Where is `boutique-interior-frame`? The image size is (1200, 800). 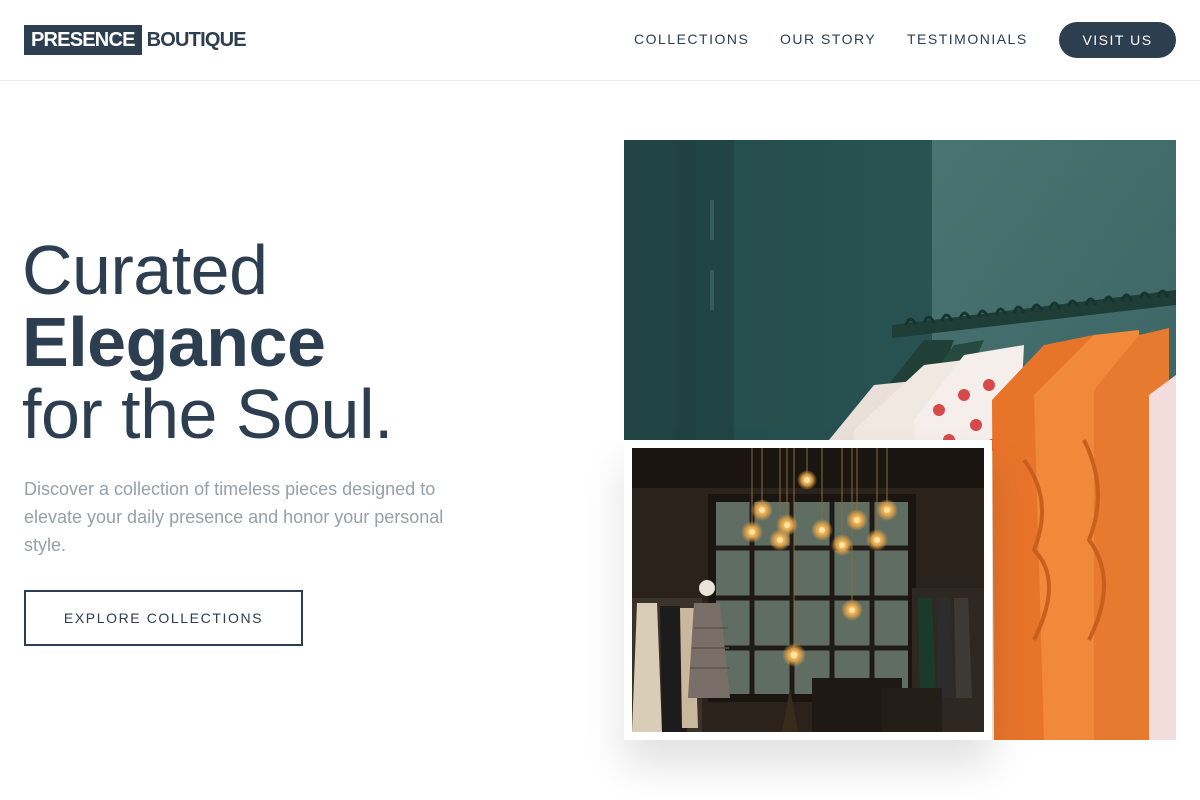
boutique-interior-frame is located at coordinates (808, 590).